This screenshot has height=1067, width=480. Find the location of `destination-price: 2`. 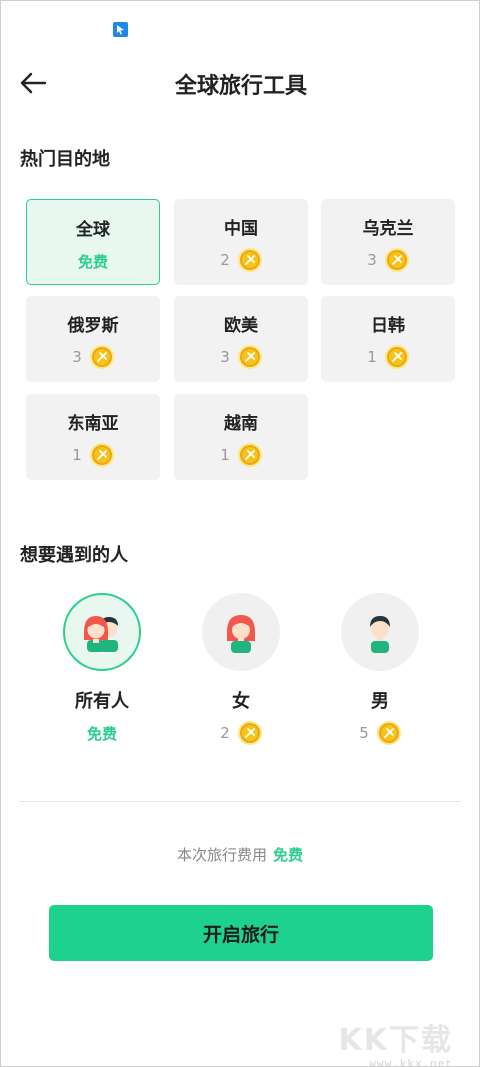

destination-price: 2 is located at coordinates (241, 260).